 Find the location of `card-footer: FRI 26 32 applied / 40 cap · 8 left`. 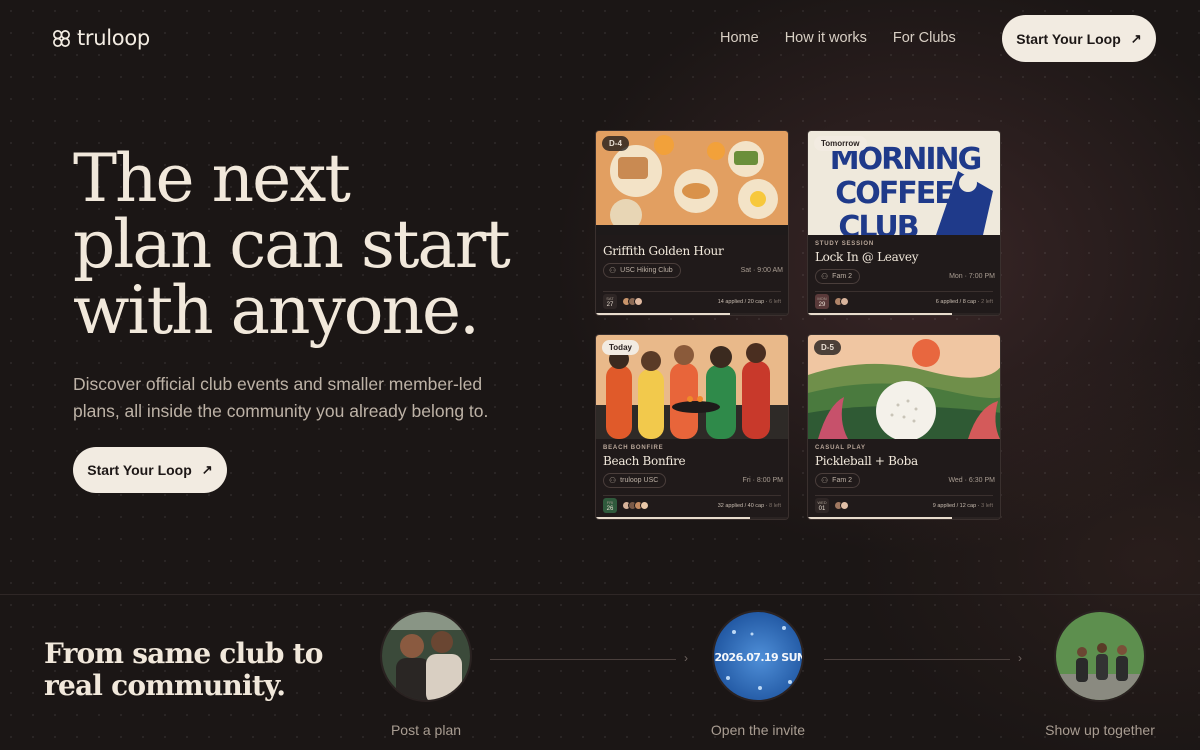

card-footer: FRI 26 32 applied / 40 cap · 8 left is located at coordinates (692, 505).